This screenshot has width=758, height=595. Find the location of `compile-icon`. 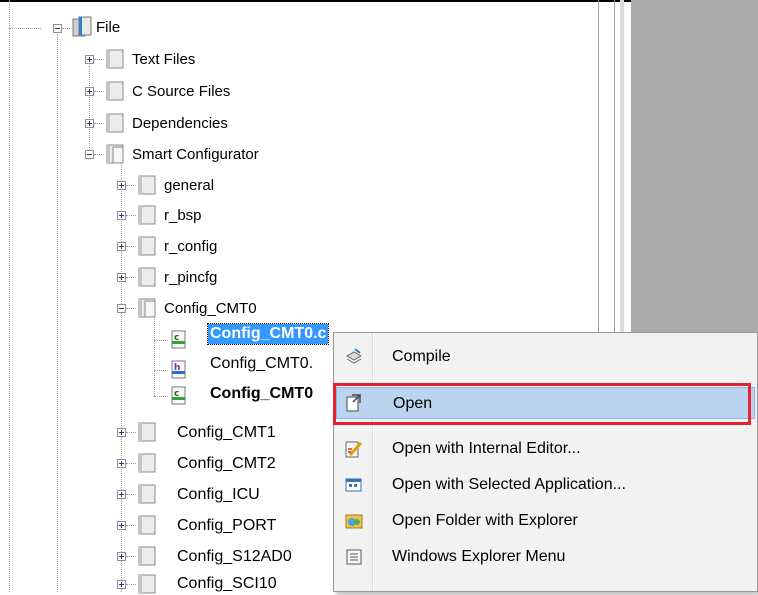

compile-icon is located at coordinates (354, 356).